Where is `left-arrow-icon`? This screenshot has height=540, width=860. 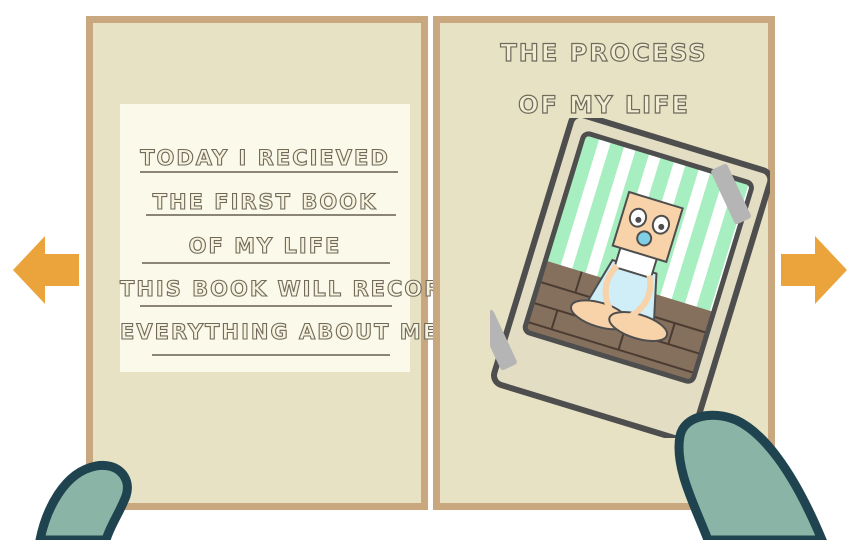
left-arrow-icon is located at coordinates (46, 270).